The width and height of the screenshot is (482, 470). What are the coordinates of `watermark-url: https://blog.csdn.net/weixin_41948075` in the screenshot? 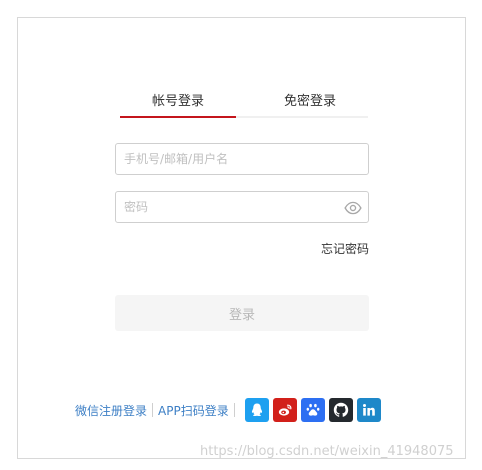 It's located at (327, 451).